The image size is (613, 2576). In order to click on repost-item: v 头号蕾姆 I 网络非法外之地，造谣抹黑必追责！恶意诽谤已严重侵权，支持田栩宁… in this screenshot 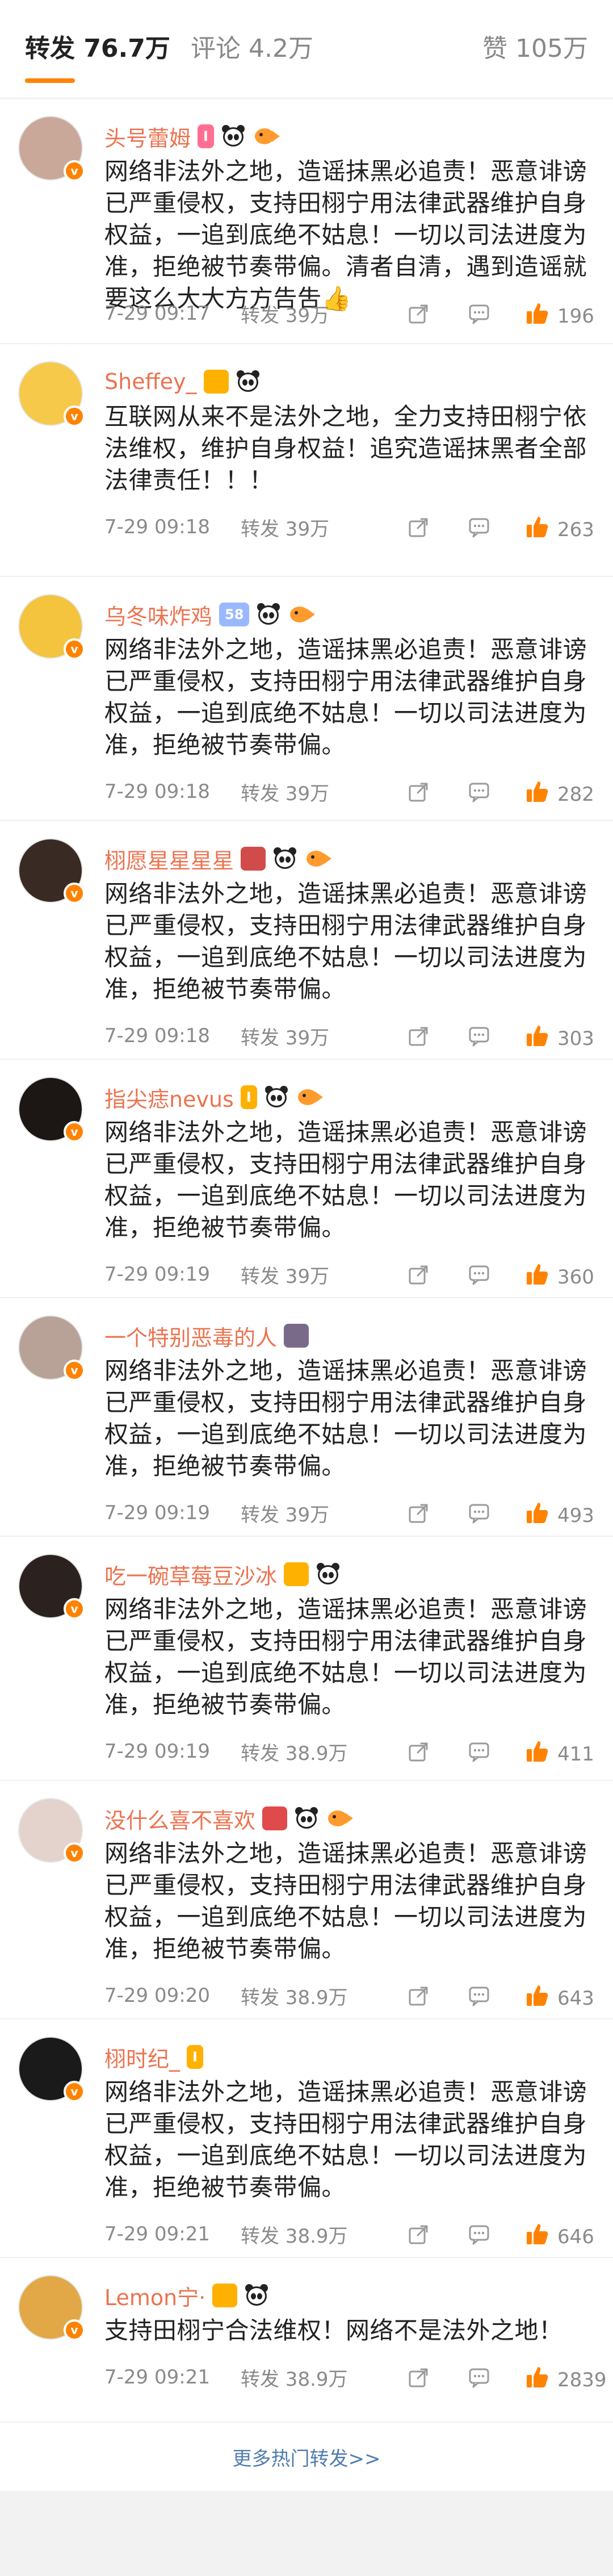, I will do `click(306, 221)`.